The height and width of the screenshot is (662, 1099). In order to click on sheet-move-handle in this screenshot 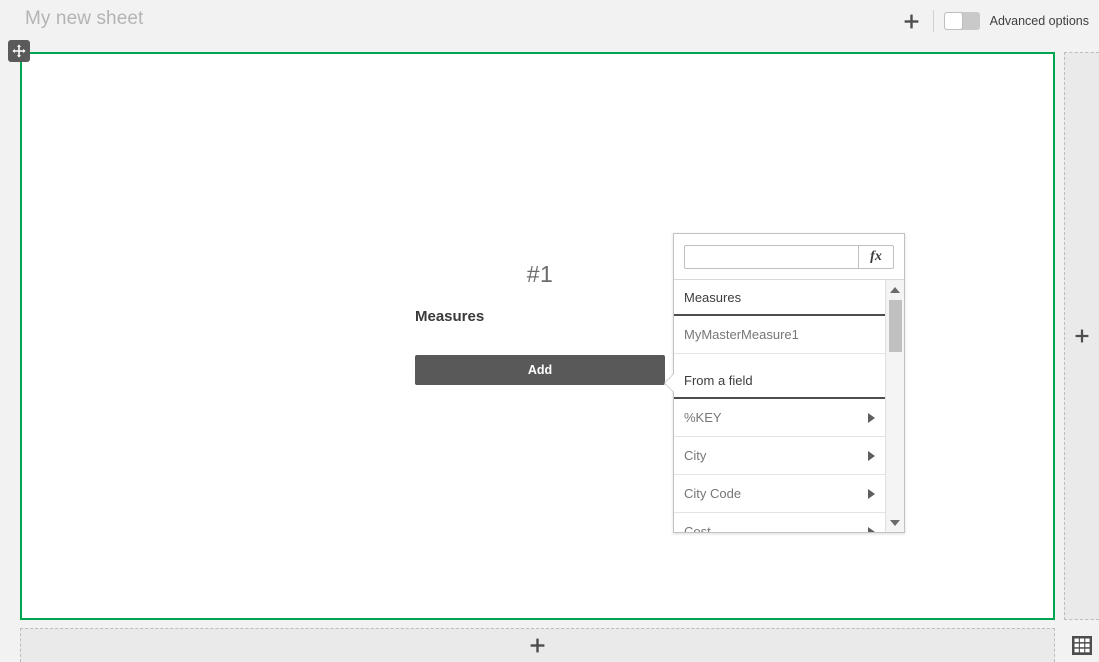, I will do `click(19, 51)`.